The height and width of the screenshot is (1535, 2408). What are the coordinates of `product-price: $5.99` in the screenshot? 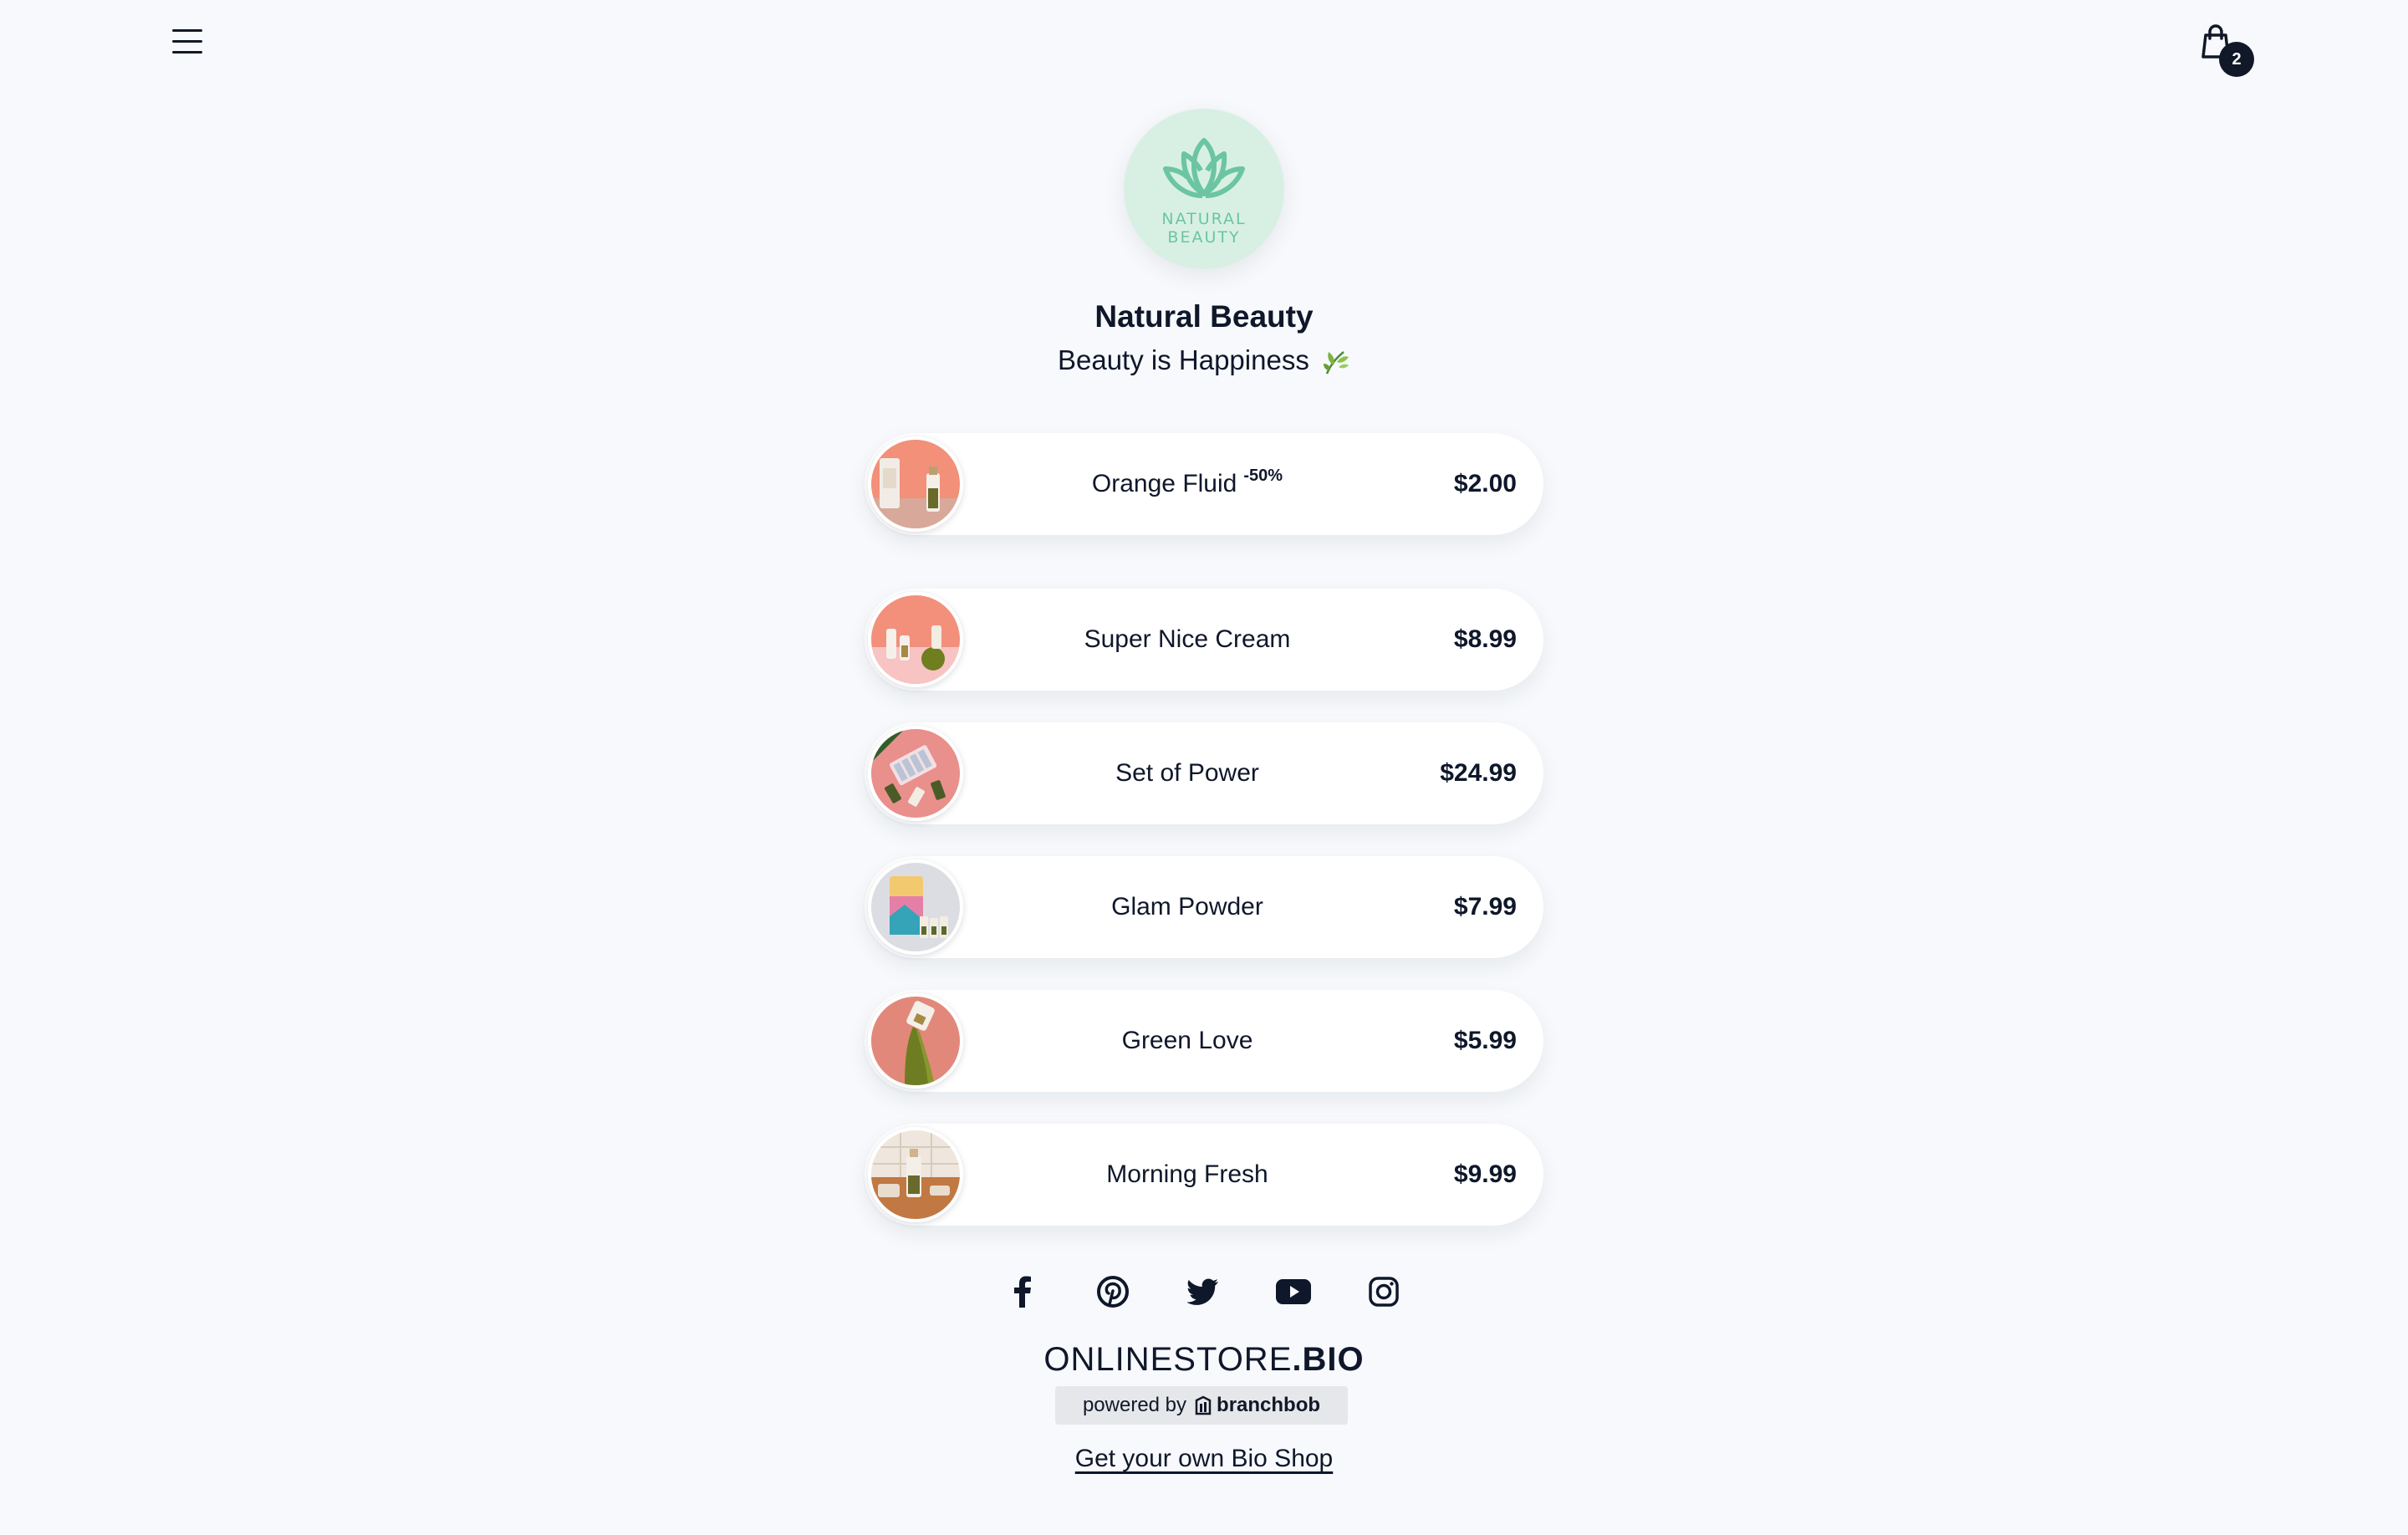 It's located at (1485, 1040).